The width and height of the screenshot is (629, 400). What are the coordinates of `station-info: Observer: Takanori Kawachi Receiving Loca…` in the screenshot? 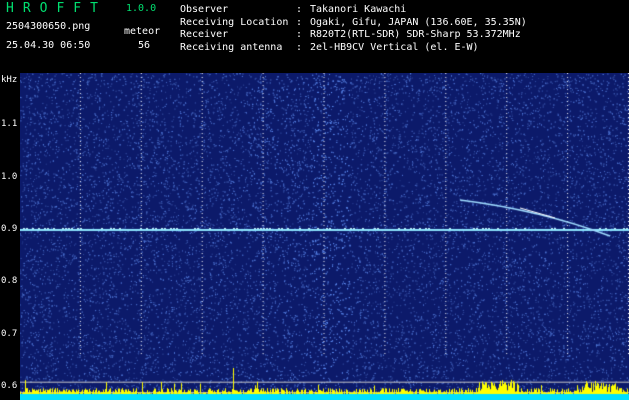 It's located at (353, 29).